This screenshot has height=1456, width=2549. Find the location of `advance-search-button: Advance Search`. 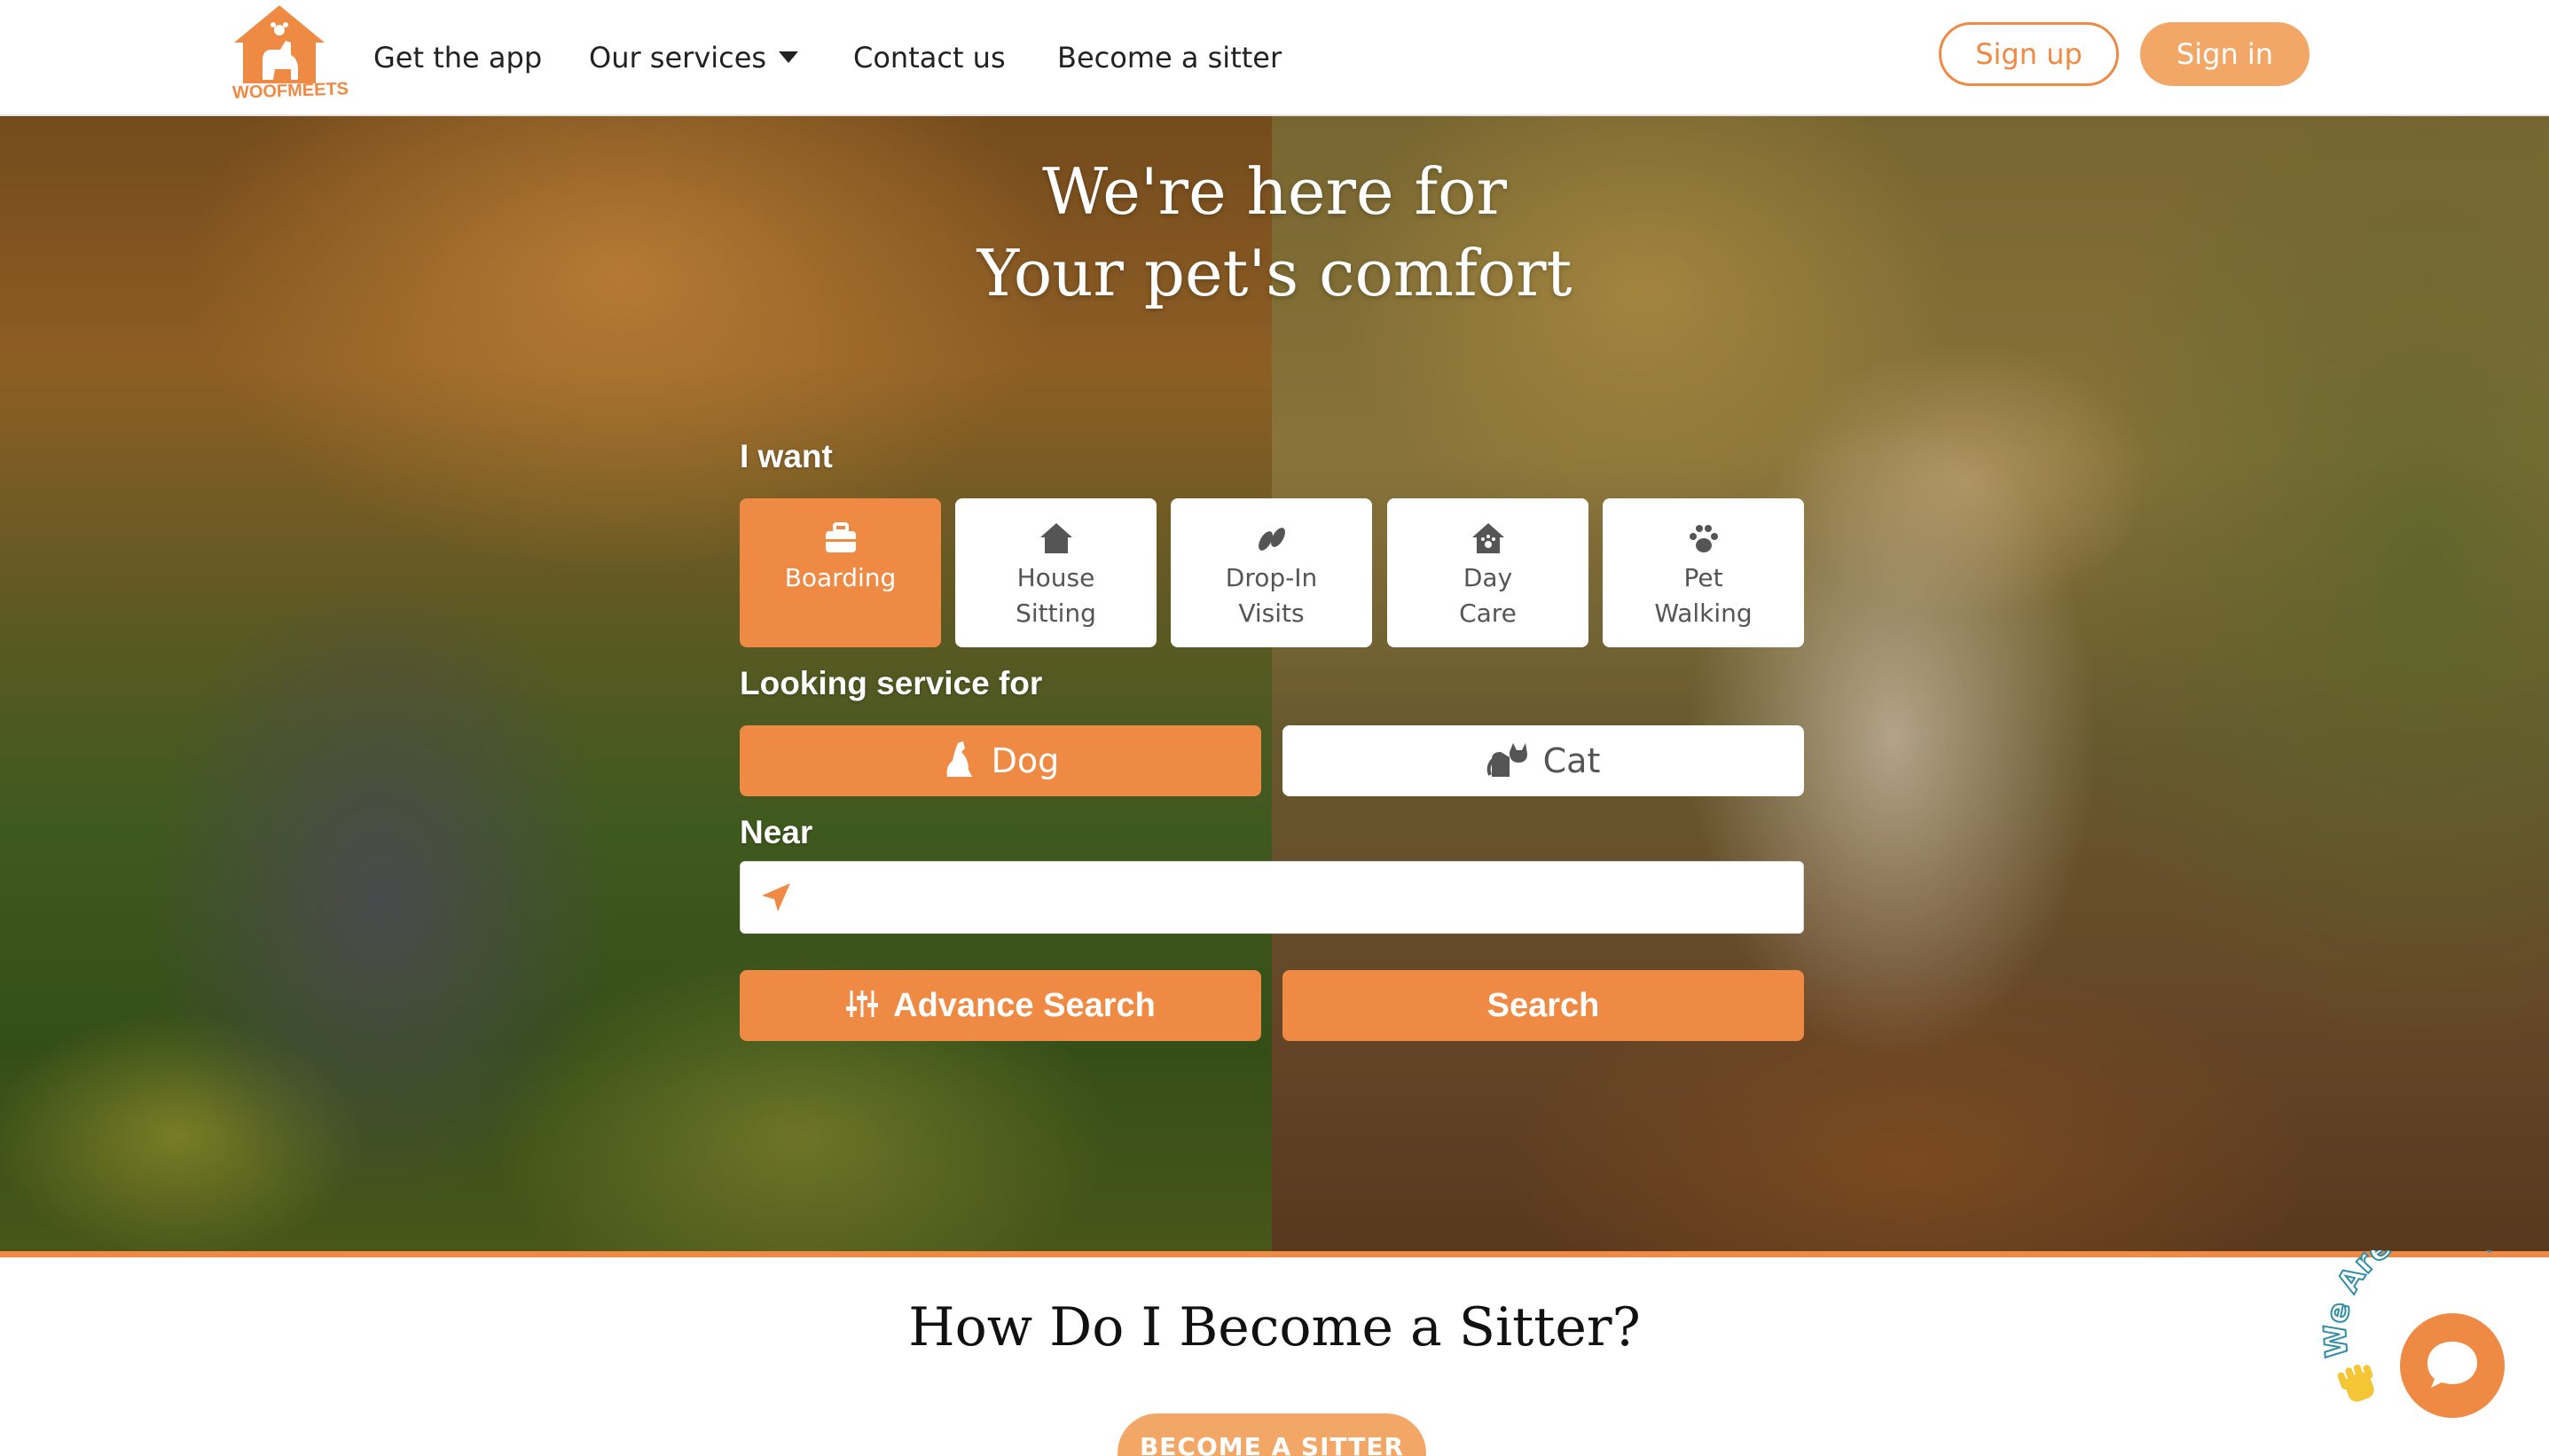

advance-search-button: Advance Search is located at coordinates (1001, 1005).